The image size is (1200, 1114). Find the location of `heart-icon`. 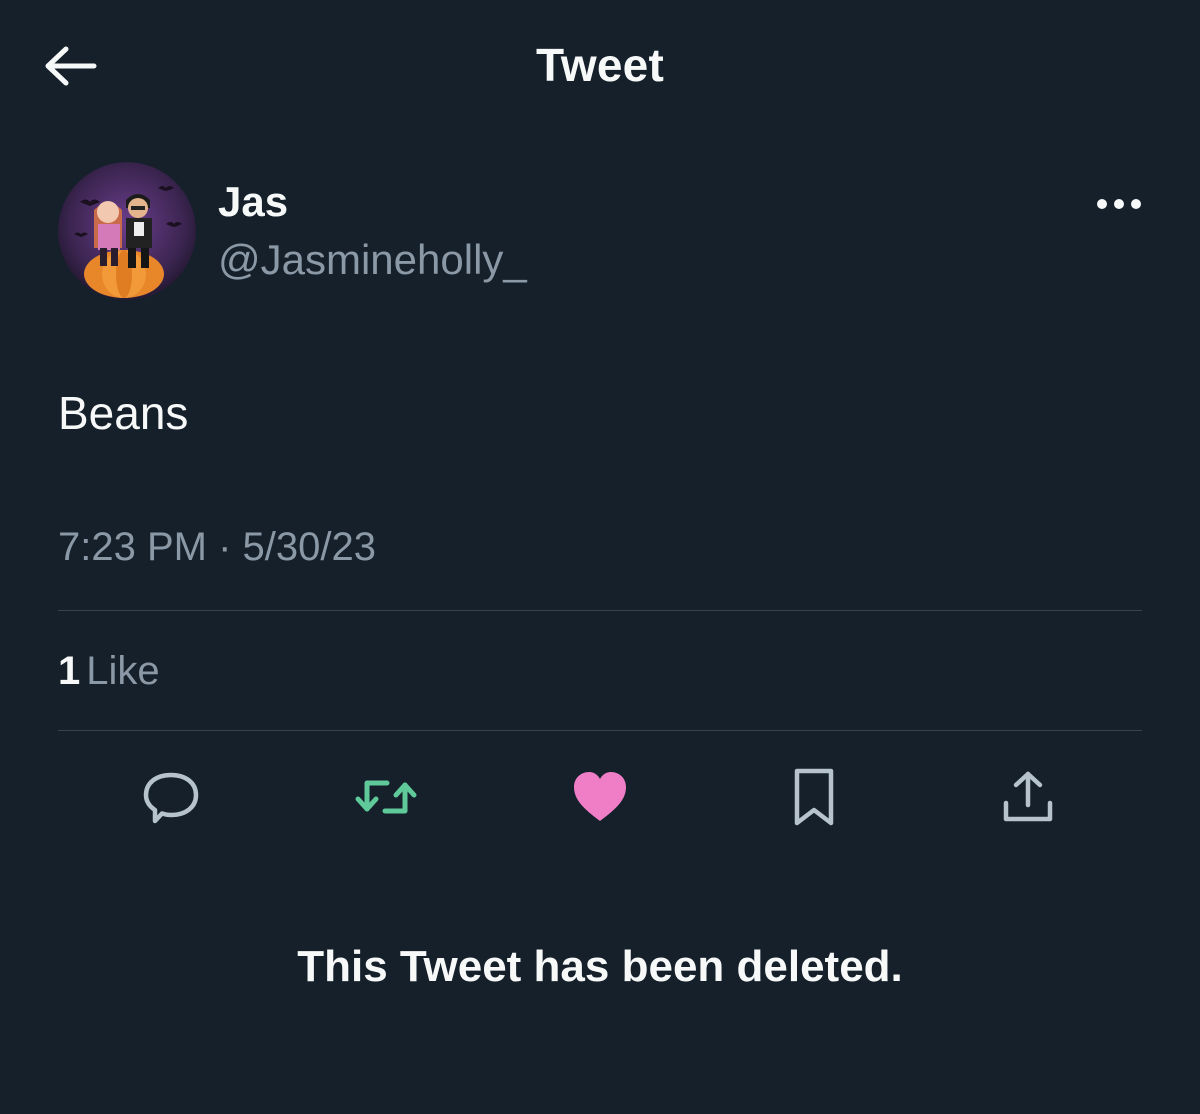

heart-icon is located at coordinates (600, 796).